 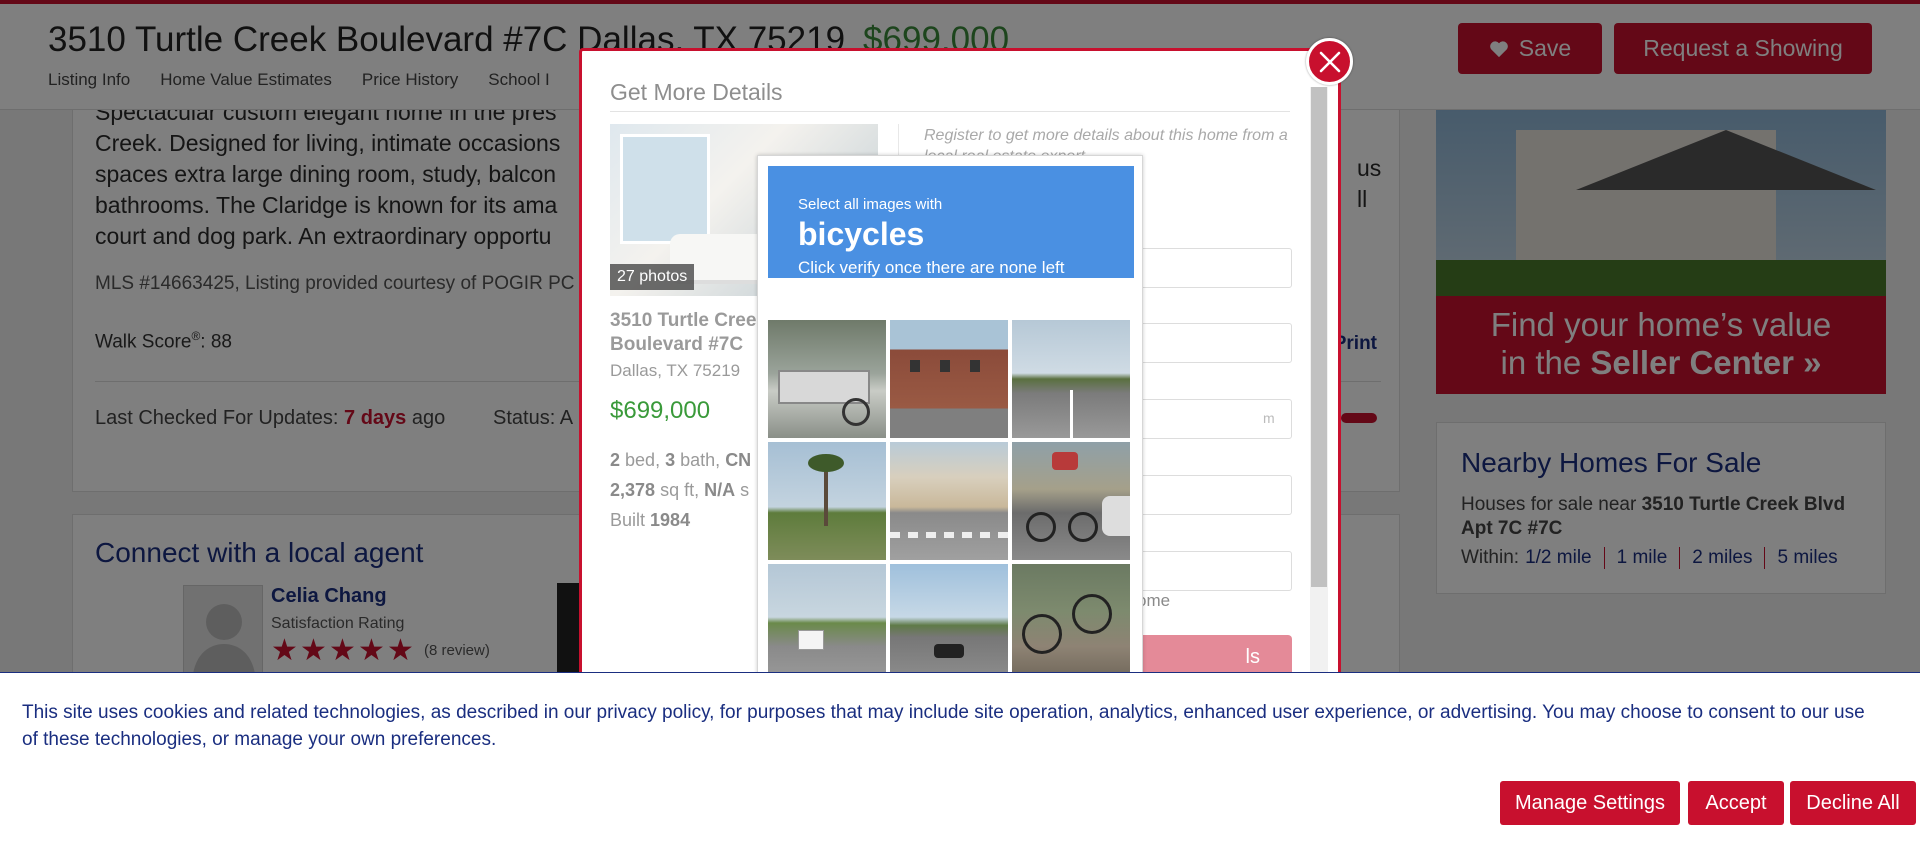 What do you see at coordinates (1207, 495) in the screenshot?
I see `phone-field` at bounding box center [1207, 495].